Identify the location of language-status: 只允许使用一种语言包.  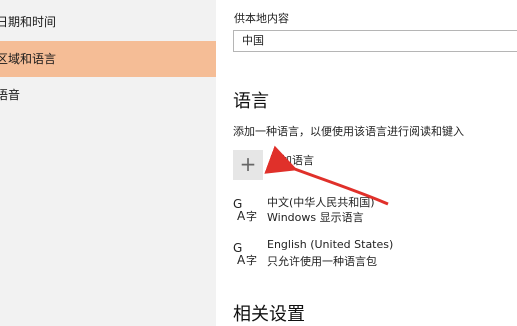
(322, 261).